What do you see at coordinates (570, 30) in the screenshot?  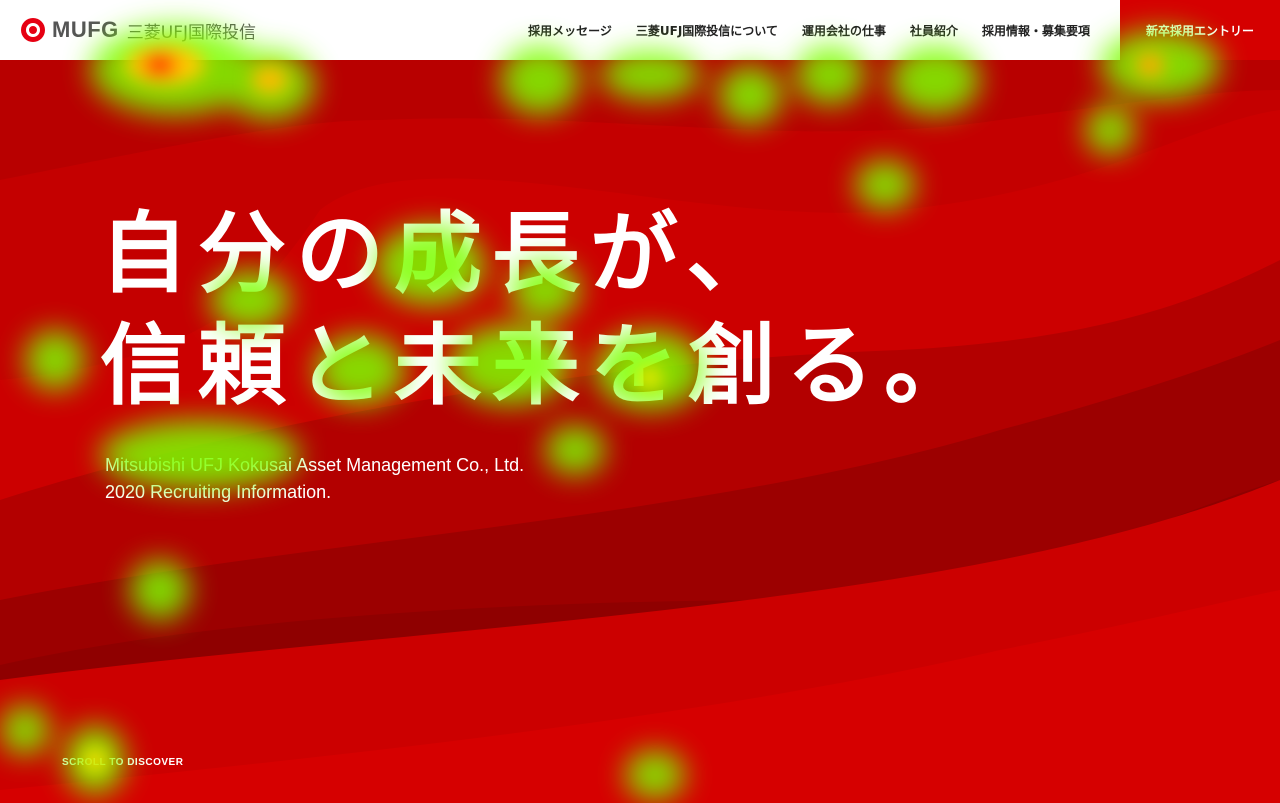 I see `nav-message: 採用メッセージ` at bounding box center [570, 30].